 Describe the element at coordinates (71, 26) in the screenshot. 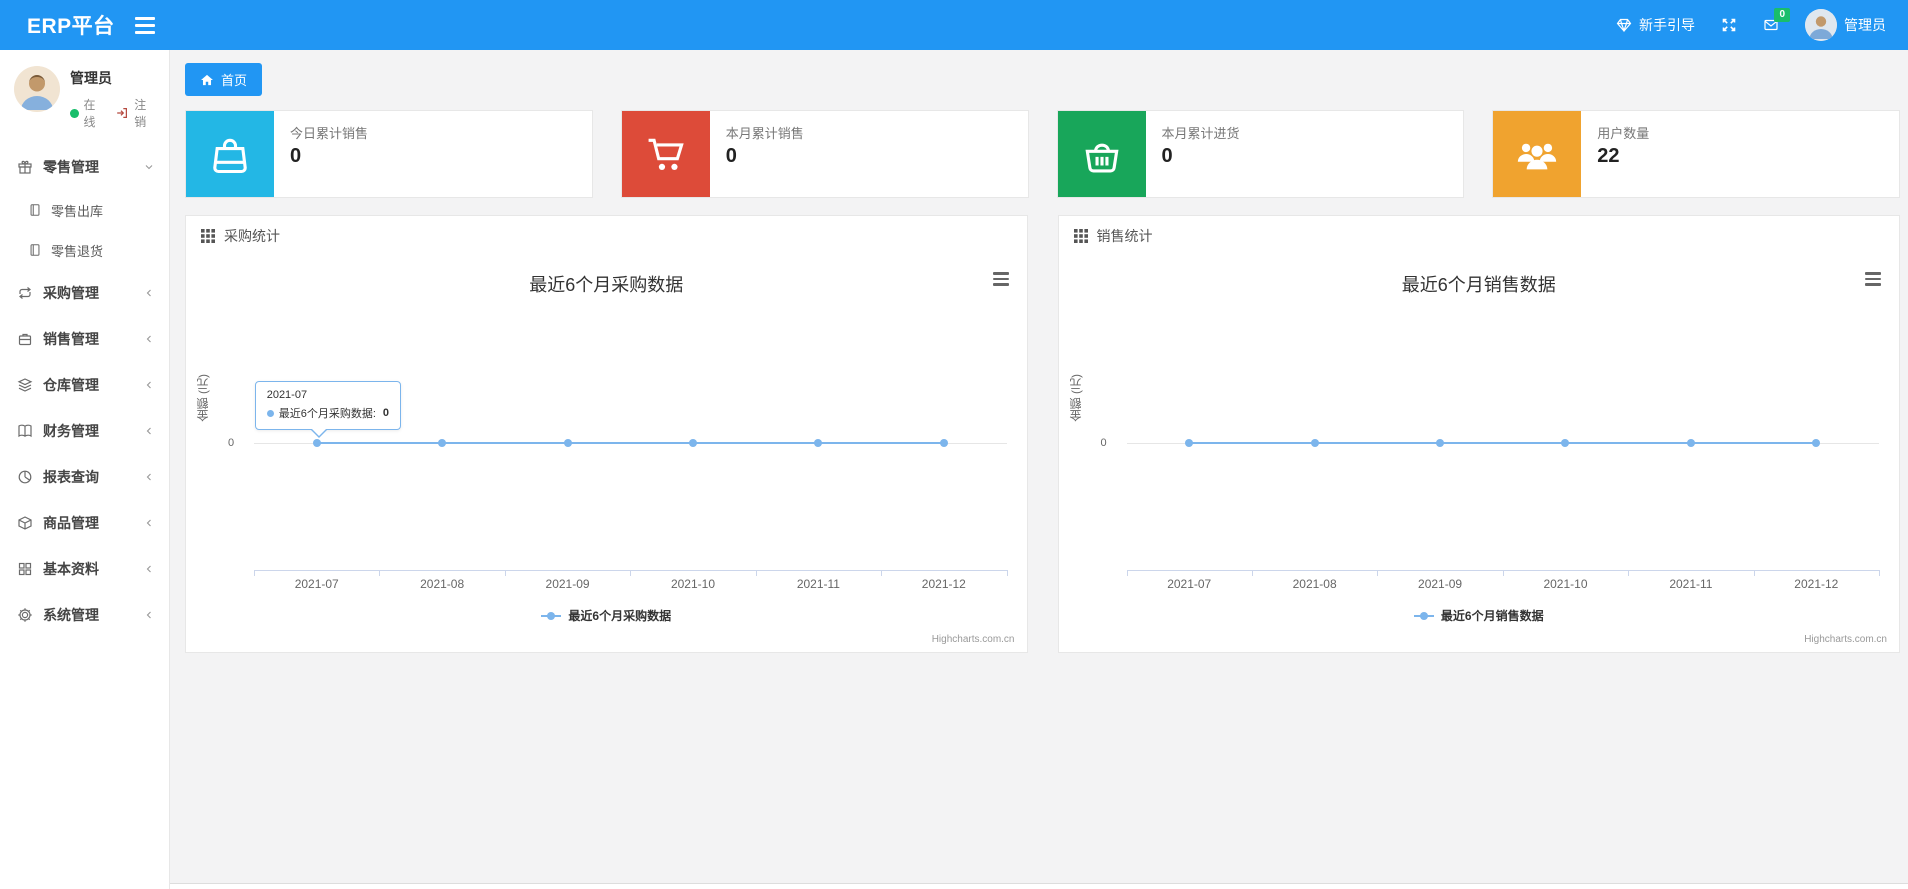

I see `app-brand: ERP平台` at that location.